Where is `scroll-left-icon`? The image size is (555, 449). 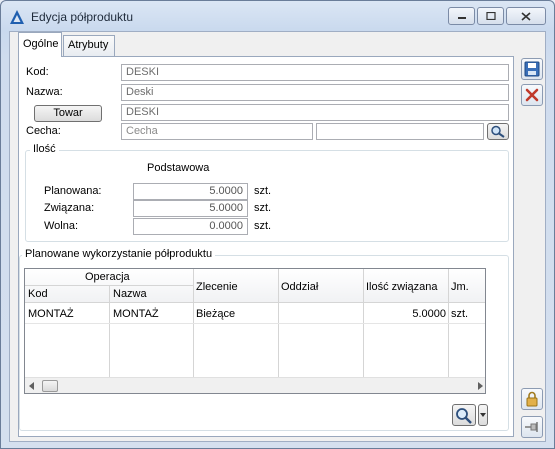 scroll-left-icon is located at coordinates (32, 386).